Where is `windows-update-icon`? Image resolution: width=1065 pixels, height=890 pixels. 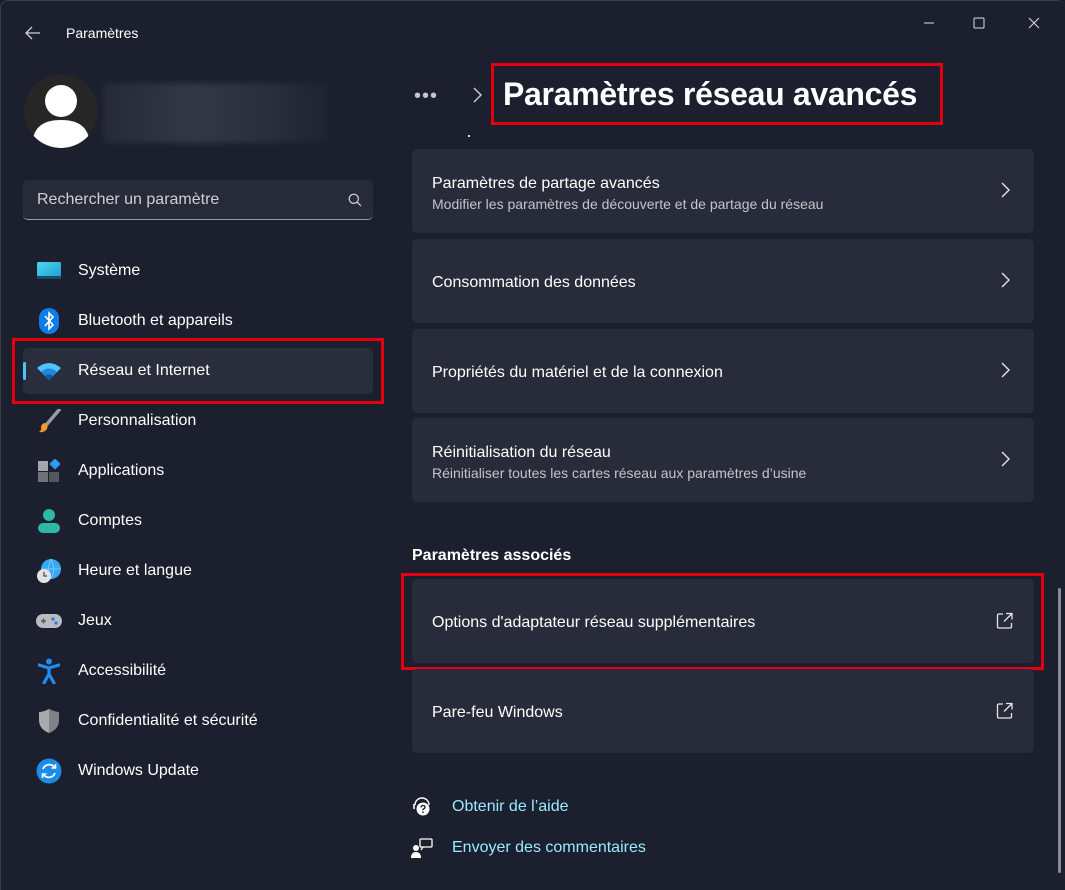
windows-update-icon is located at coordinates (49, 771).